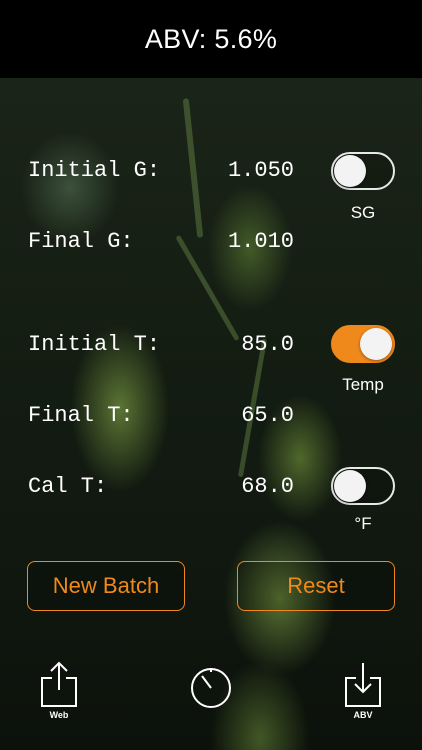 This screenshot has height=750, width=422. Describe the element at coordinates (94, 170) in the screenshot. I see `initial-gravity-label: Initial G:` at that location.